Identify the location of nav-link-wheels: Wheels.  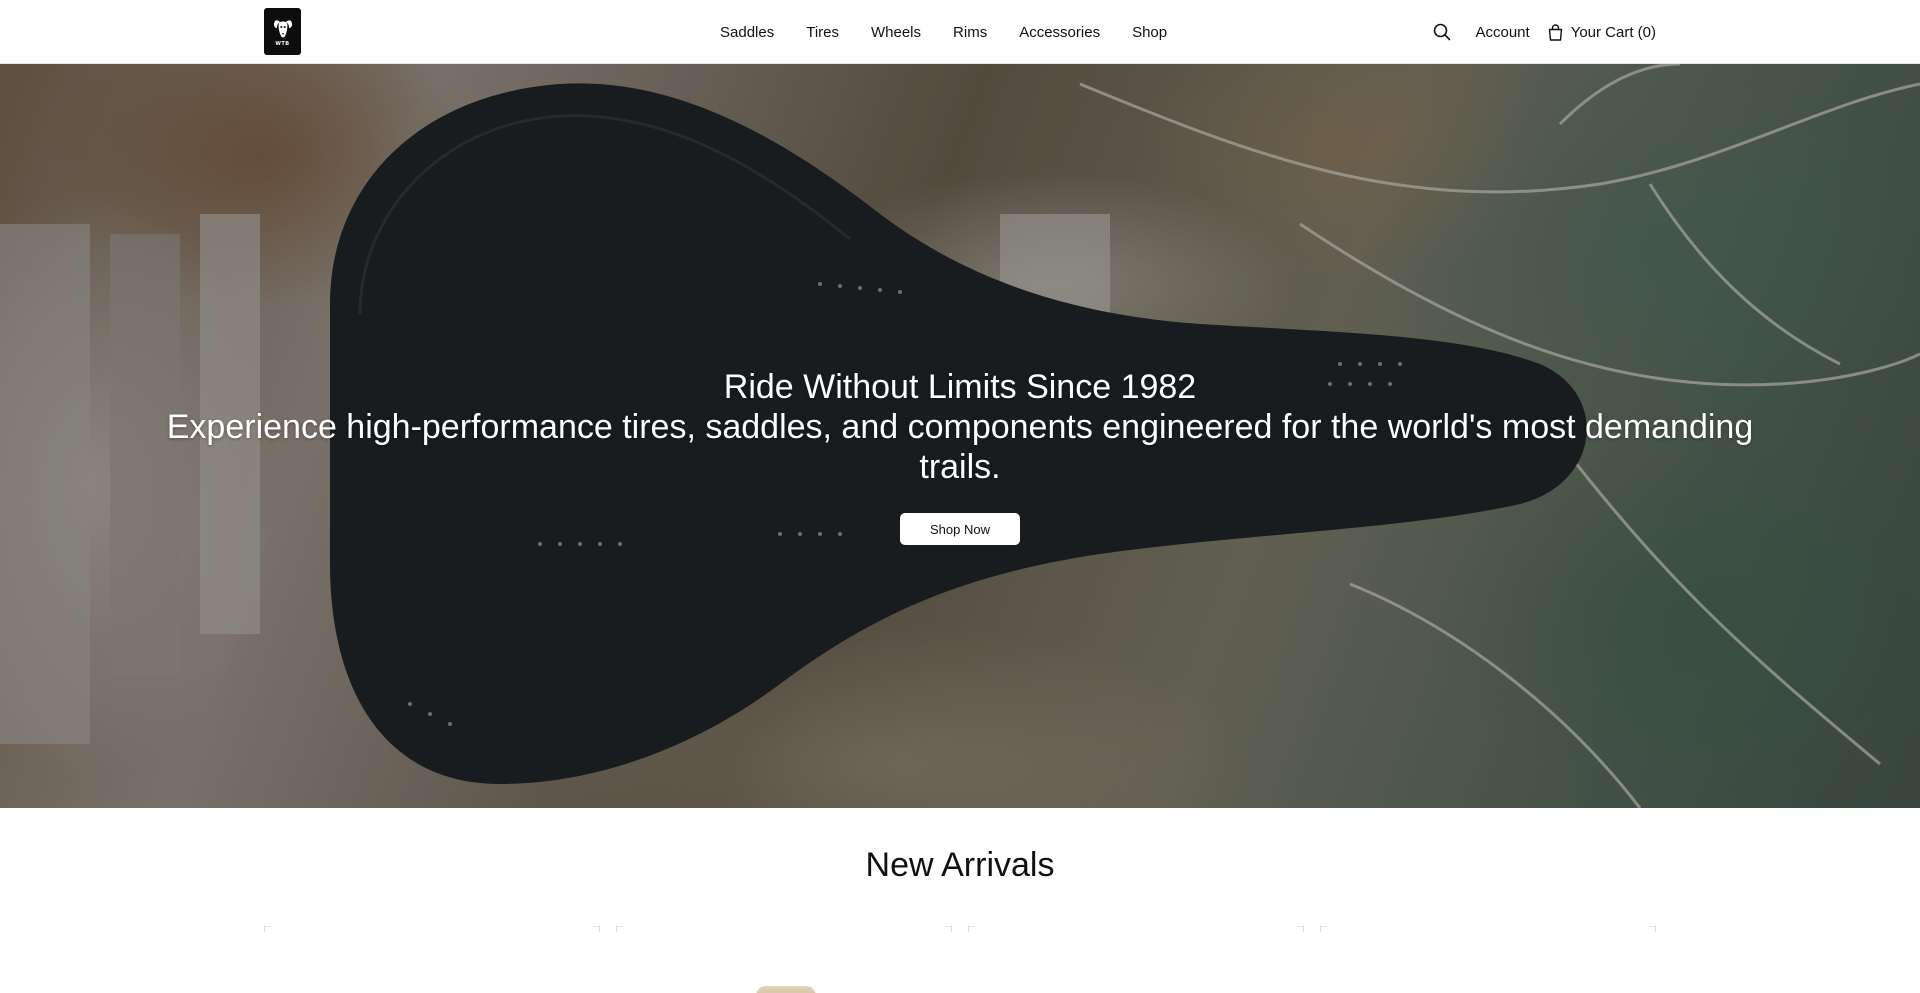
(896, 32).